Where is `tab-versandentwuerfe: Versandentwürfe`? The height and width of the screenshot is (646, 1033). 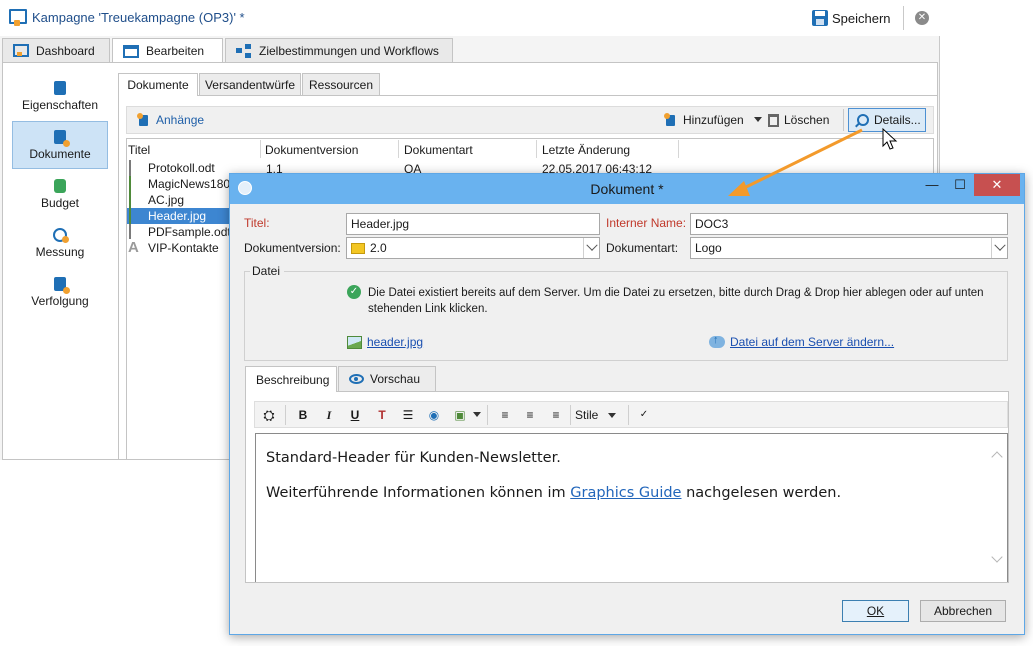
tab-versandentwuerfe: Versandentwürfe is located at coordinates (250, 84).